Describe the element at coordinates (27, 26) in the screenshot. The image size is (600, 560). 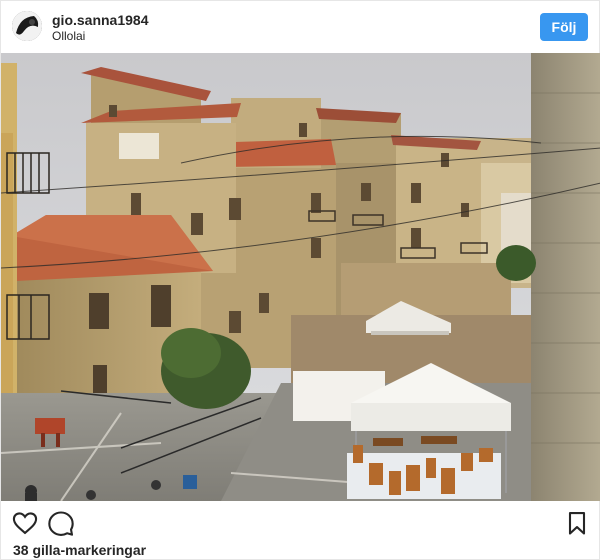
I see `avatar` at that location.